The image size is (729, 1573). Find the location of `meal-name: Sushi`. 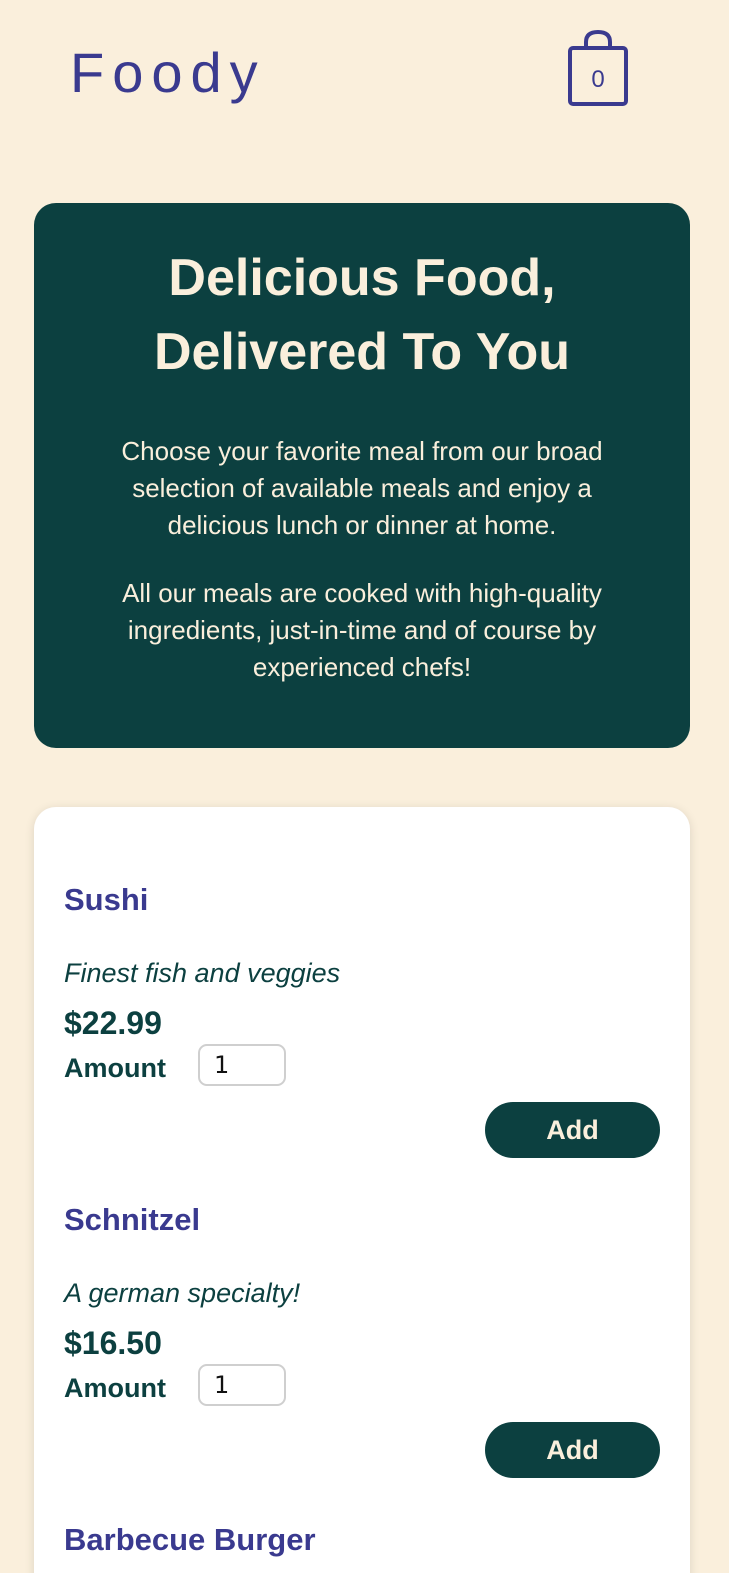

meal-name: Sushi is located at coordinates (106, 899).